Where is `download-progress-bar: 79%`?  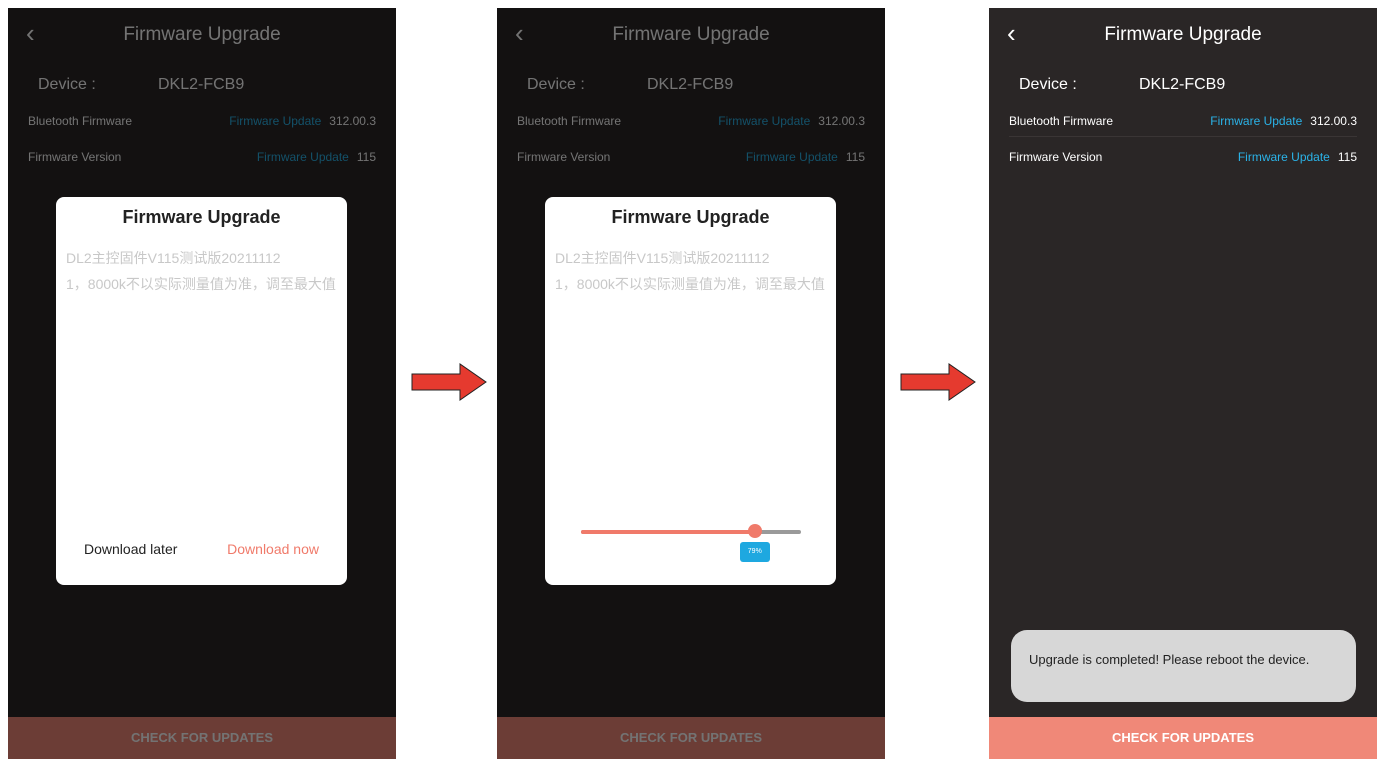 download-progress-bar: 79% is located at coordinates (691, 543).